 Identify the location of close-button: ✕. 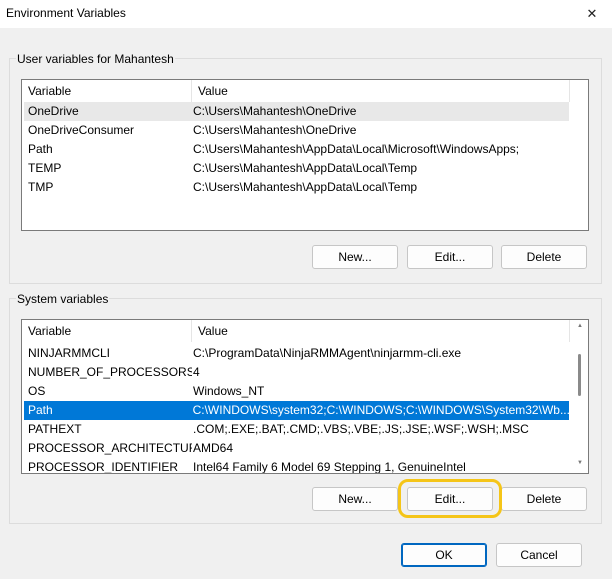
(592, 14).